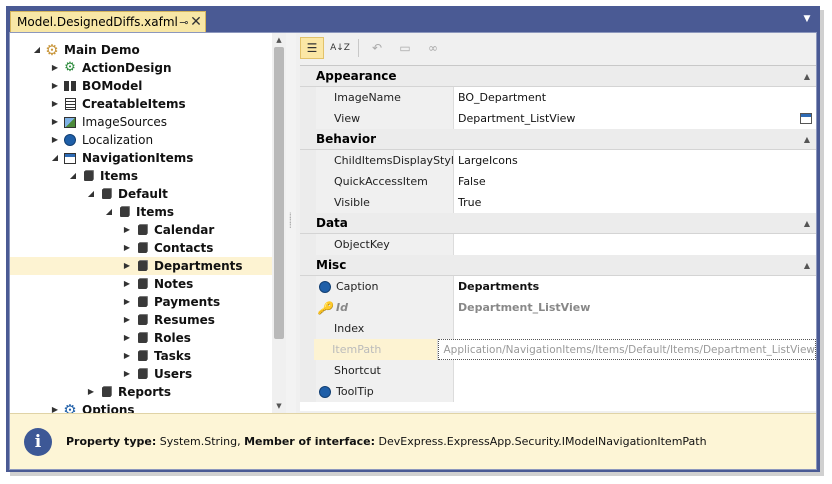 This screenshot has width=832, height=484. What do you see at coordinates (312, 48) in the screenshot?
I see `categorized-button: ☰` at bounding box center [312, 48].